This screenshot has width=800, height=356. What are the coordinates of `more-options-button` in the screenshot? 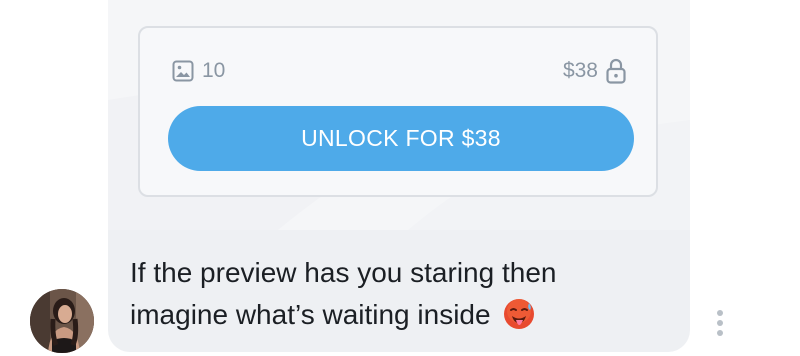 It's located at (720, 323).